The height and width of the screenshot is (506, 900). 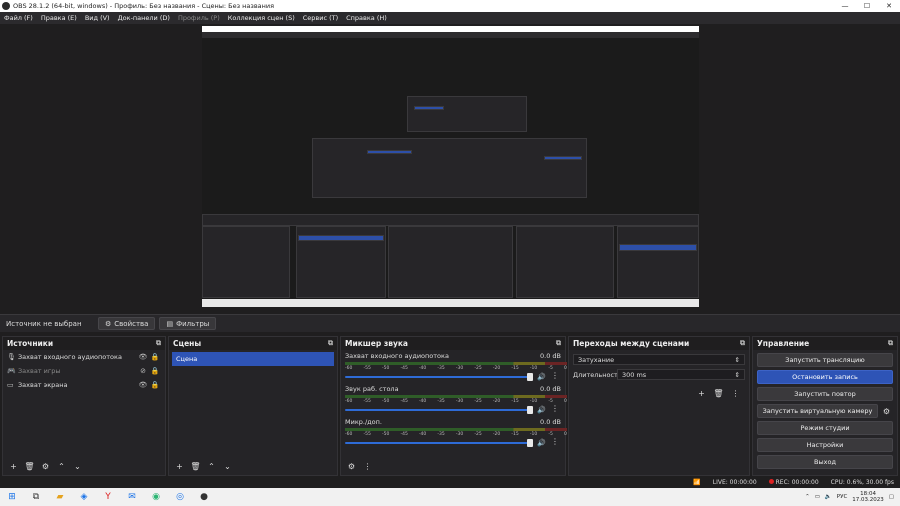 I want to click on start-streaming-button: Запустить трансляцию, so click(x=825, y=360).